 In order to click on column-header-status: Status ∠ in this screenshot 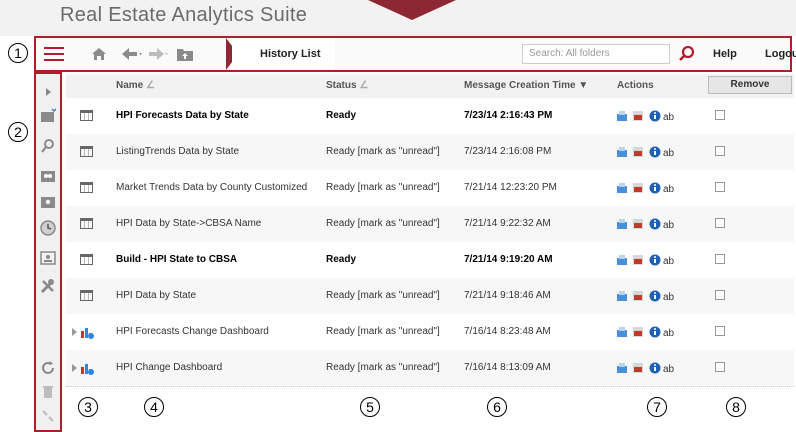, I will do `click(347, 86)`.